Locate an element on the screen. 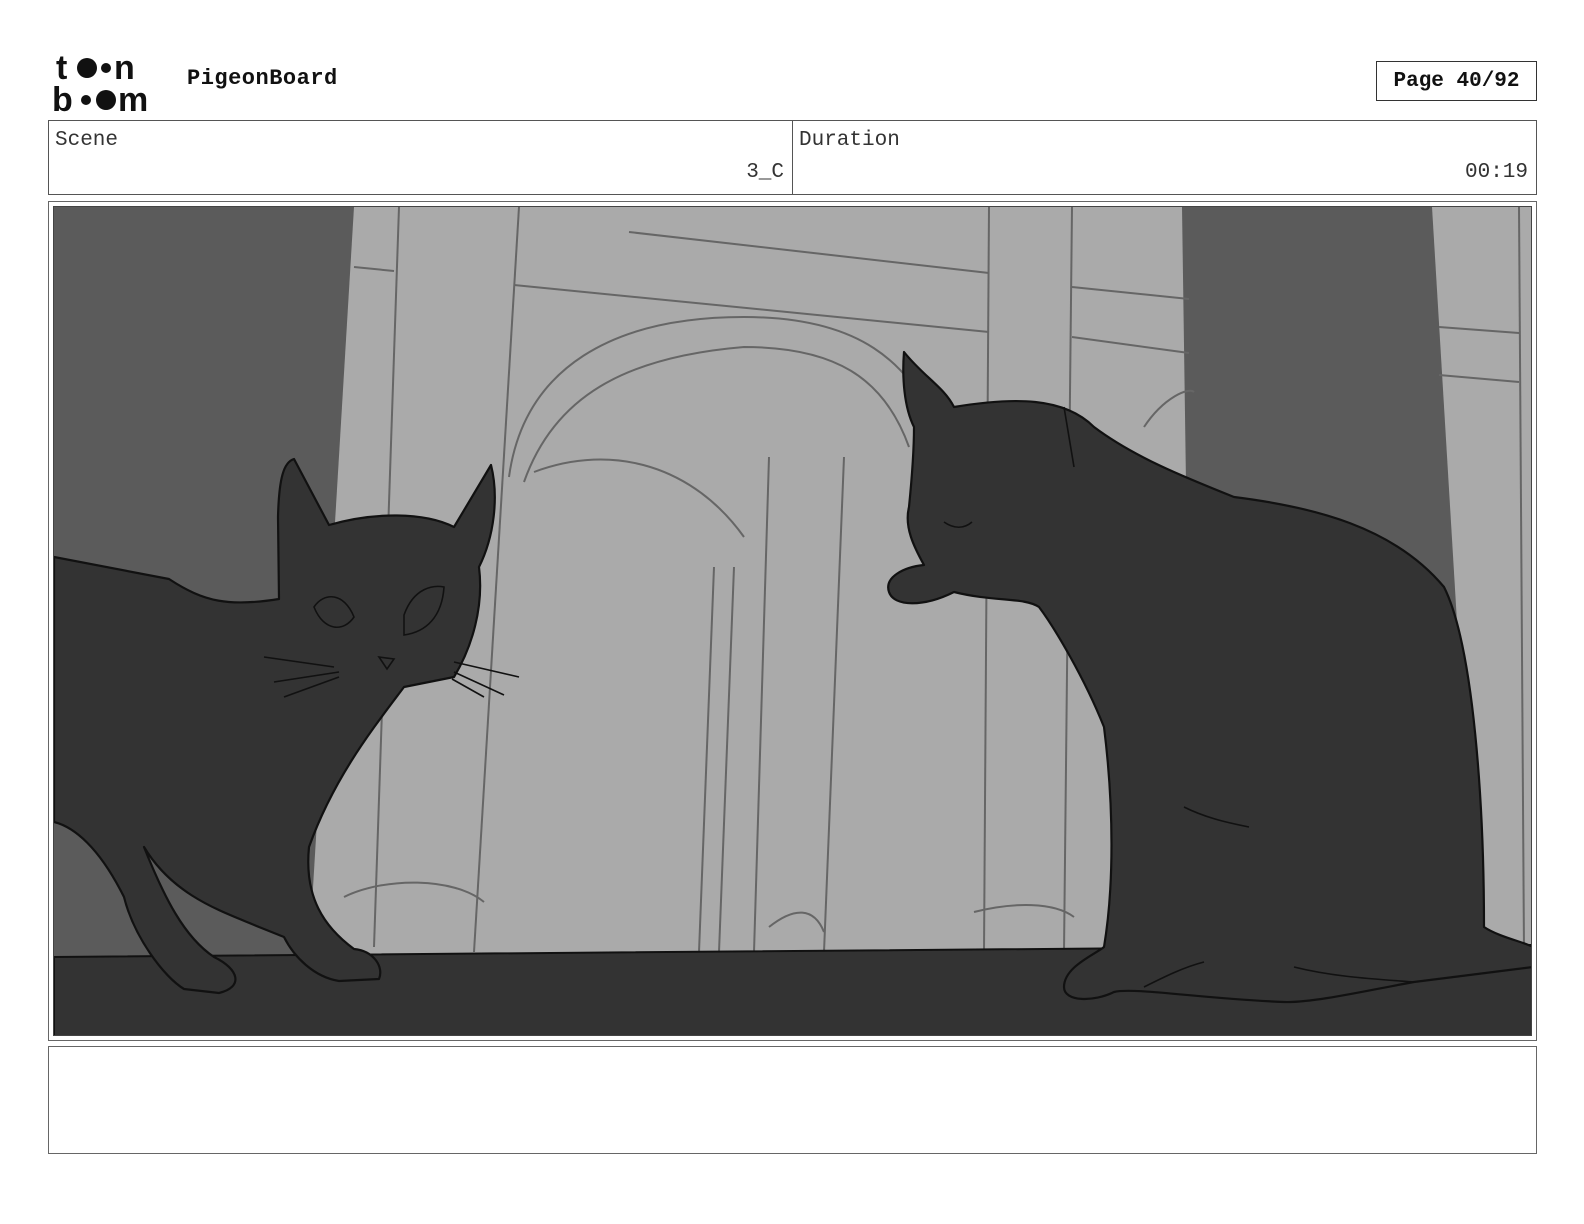  page-indicator: Page 40/92 is located at coordinates (1456, 81).